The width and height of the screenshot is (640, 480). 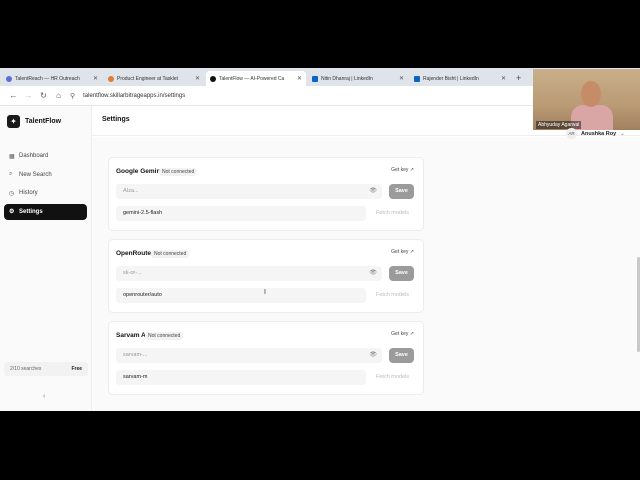 I want to click on sidebar-item-new-search: ⌕ New Search, so click(x=45, y=175).